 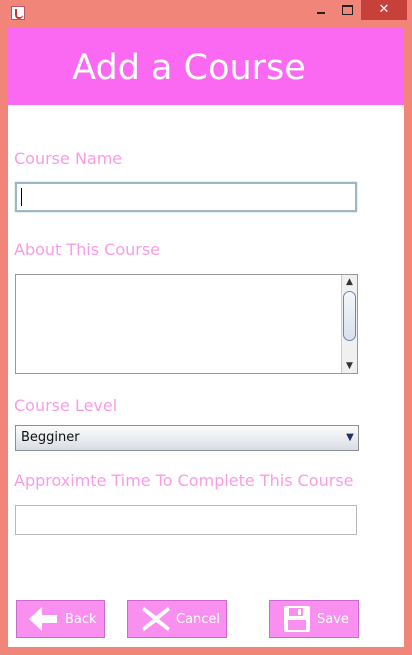 I want to click on x-icon, so click(x=156, y=619).